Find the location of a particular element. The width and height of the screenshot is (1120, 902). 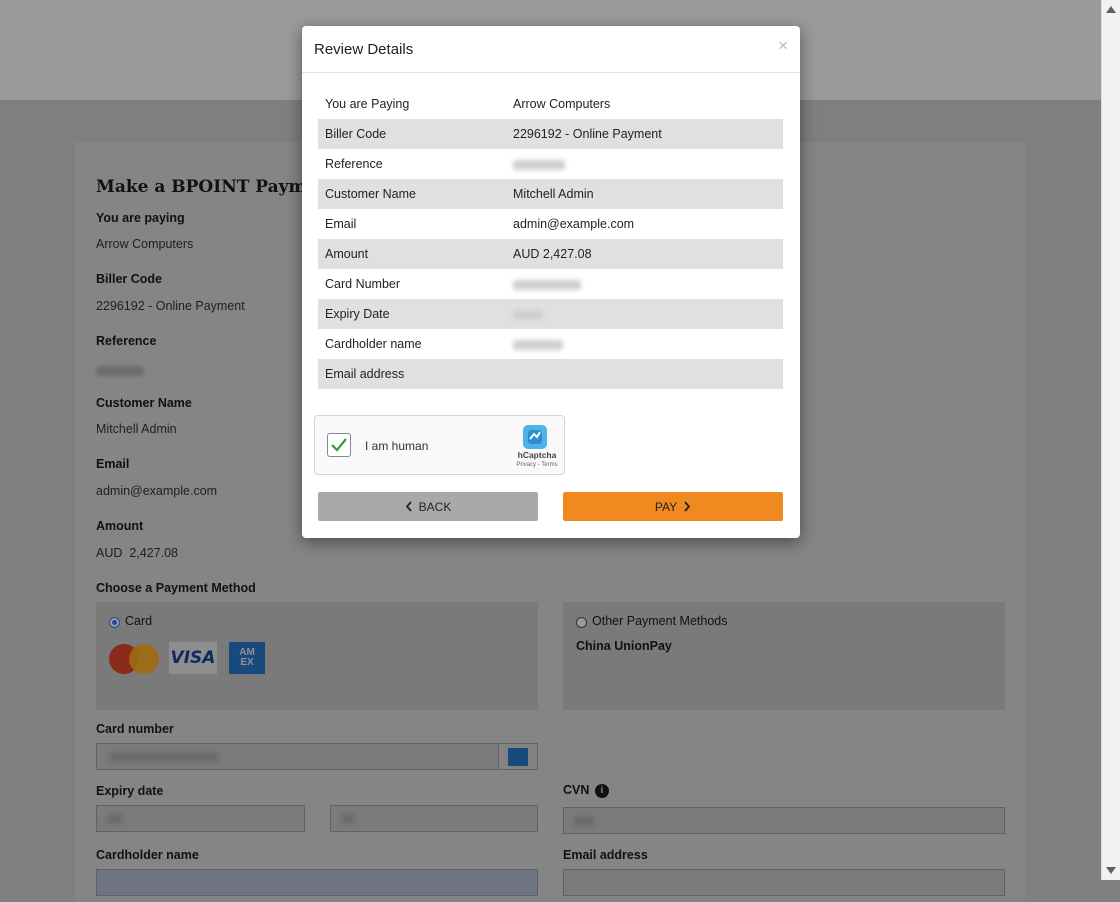

card-number-input is located at coordinates (317, 756).